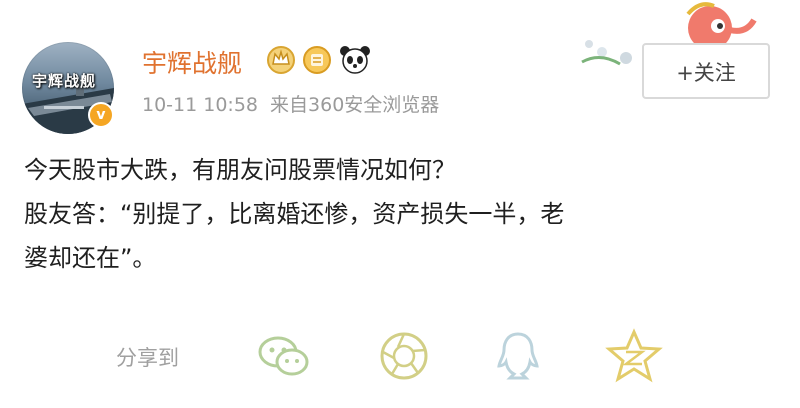 This screenshot has width=800, height=408. What do you see at coordinates (101, 115) in the screenshot?
I see `verified-badge-icon: v` at bounding box center [101, 115].